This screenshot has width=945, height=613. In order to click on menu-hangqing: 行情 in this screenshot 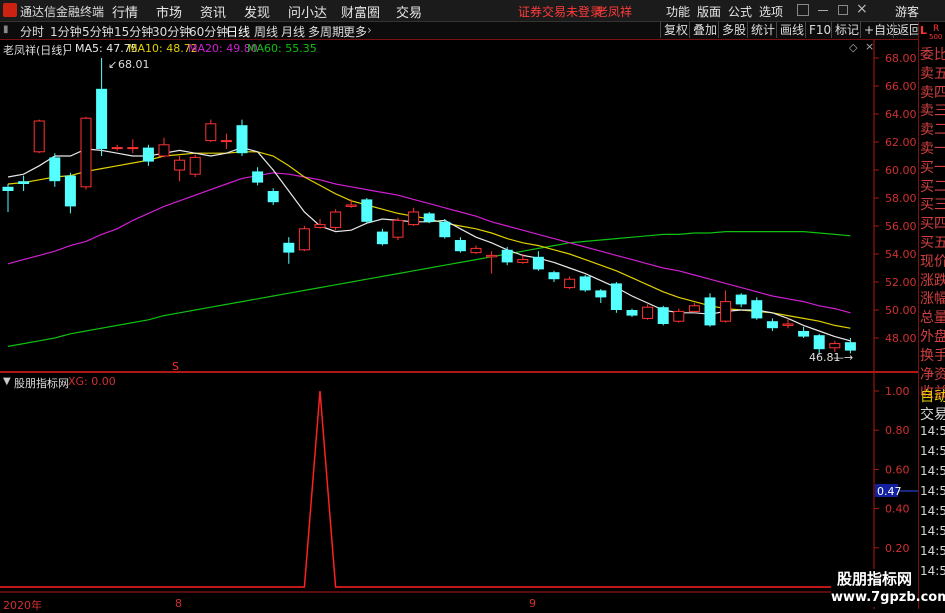, I will do `click(125, 11)`.